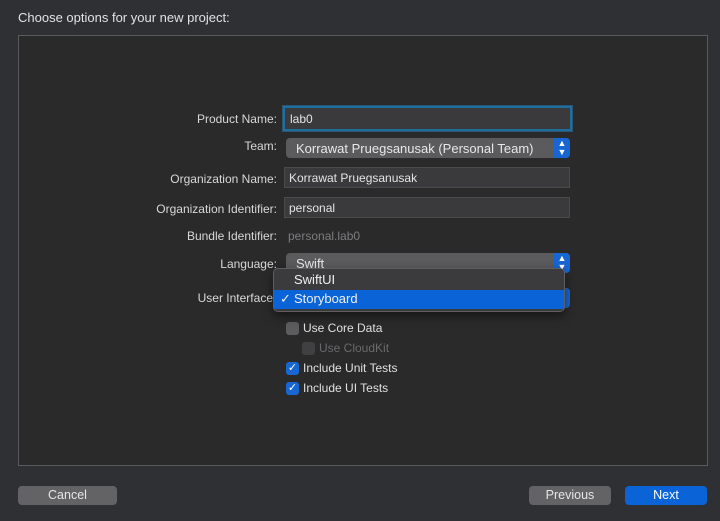 Image resolution: width=720 pixels, height=521 pixels. I want to click on include-unit-tests-label: Include Unit Tests, so click(350, 368).